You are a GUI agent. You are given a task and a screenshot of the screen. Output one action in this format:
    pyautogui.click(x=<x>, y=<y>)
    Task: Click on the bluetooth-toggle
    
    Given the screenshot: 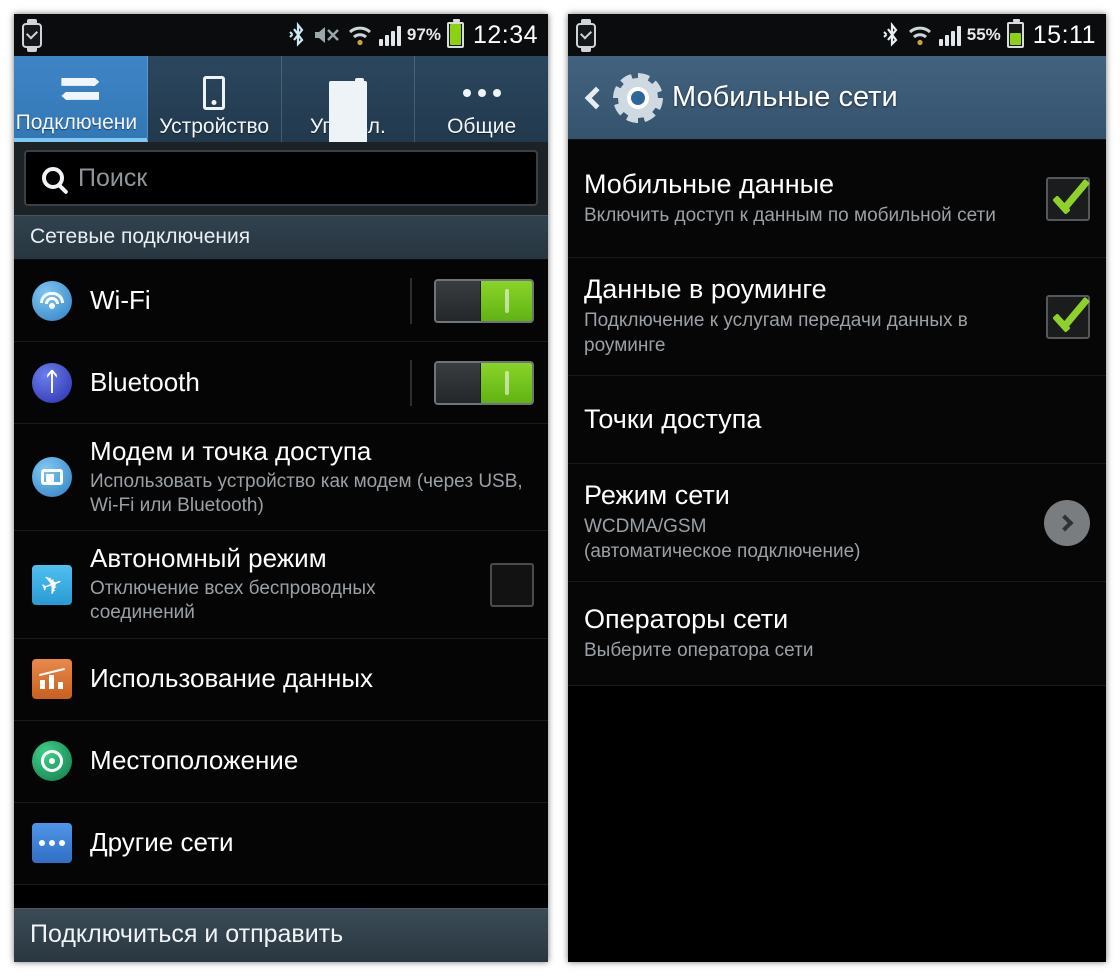 What is the action you would take?
    pyautogui.click(x=484, y=382)
    